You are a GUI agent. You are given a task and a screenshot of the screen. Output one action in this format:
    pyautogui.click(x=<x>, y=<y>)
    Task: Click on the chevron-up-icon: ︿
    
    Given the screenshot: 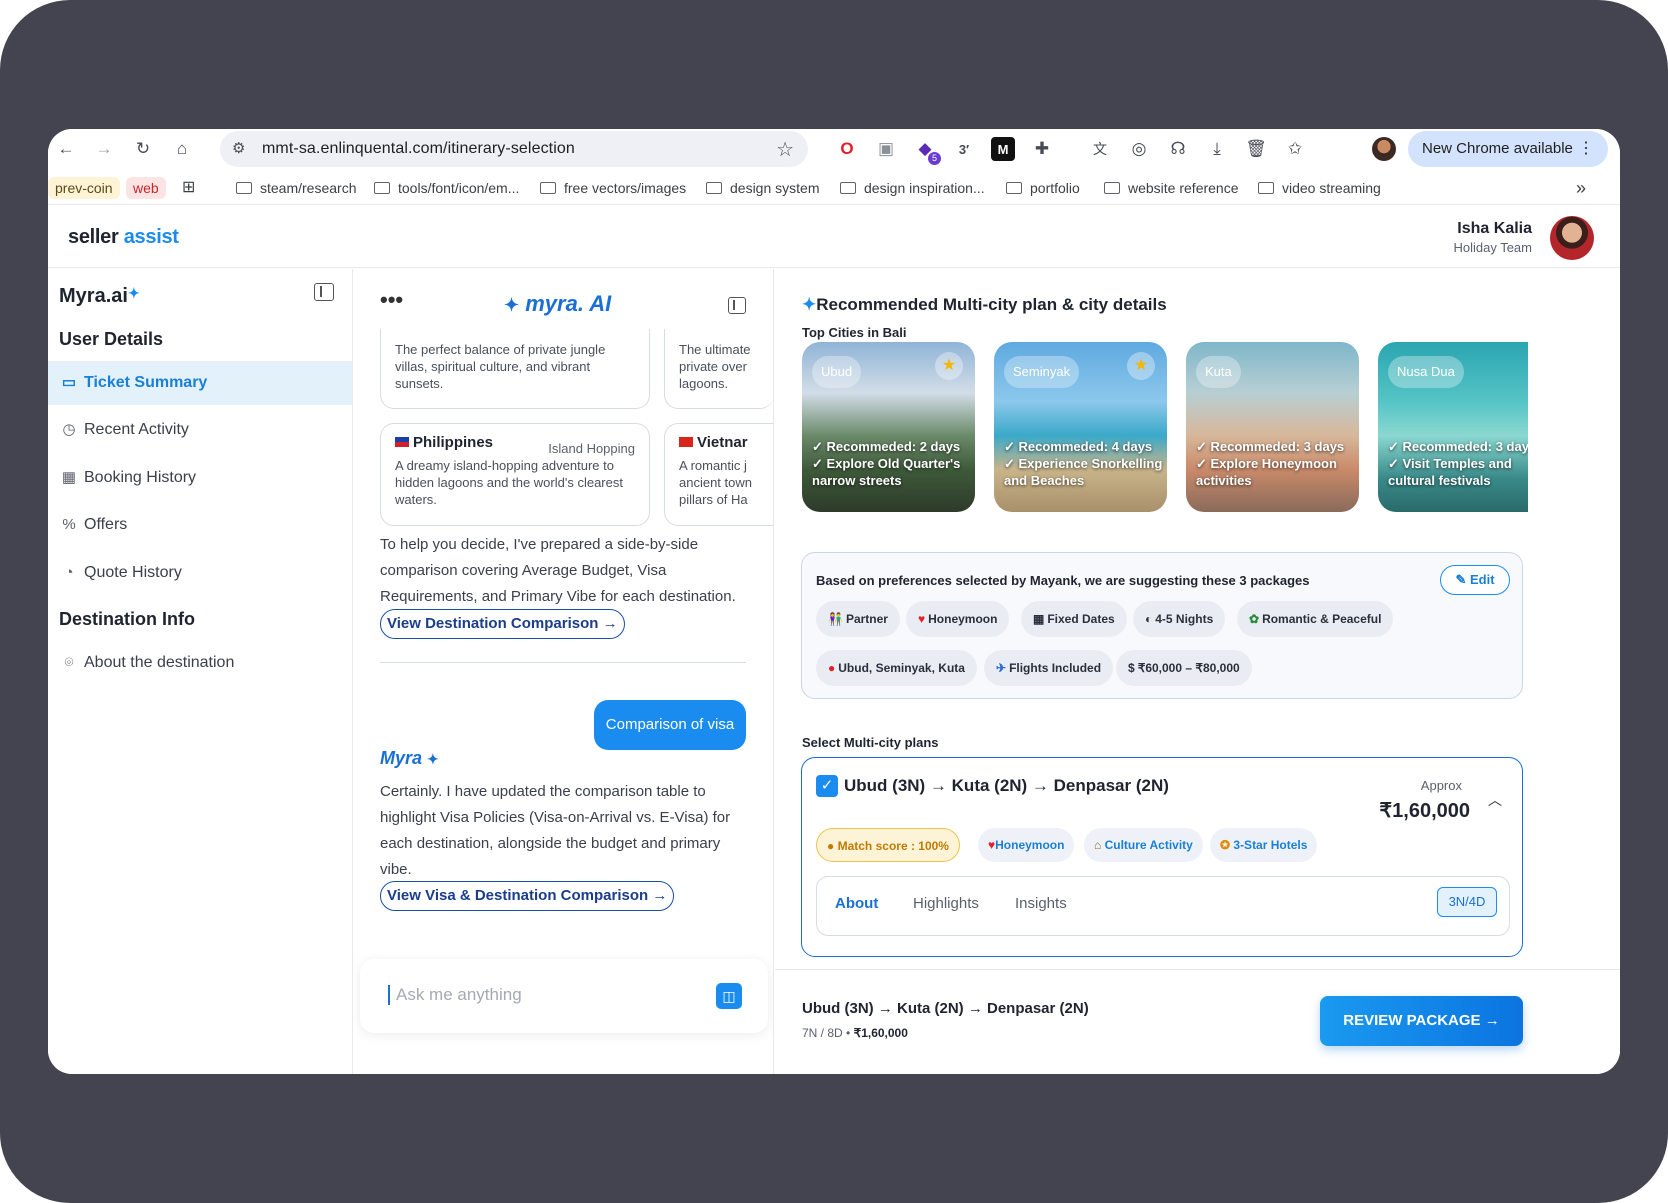 What is the action you would take?
    pyautogui.click(x=1495, y=800)
    